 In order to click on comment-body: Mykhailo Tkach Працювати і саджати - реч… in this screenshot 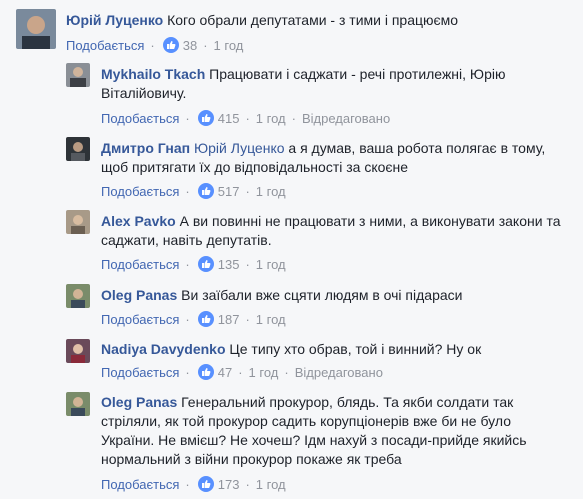, I will do `click(332, 84)`.